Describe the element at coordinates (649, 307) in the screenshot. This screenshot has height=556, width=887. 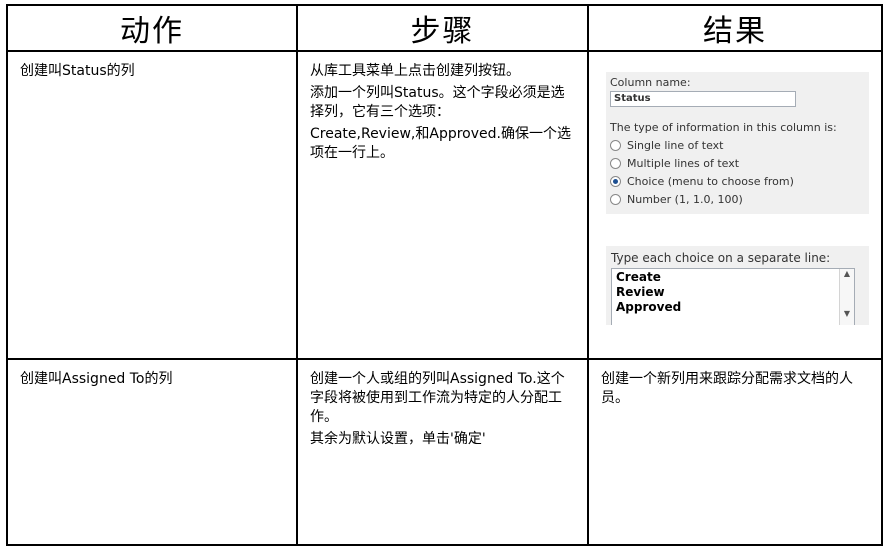
I see `choice-item: Approved` at that location.